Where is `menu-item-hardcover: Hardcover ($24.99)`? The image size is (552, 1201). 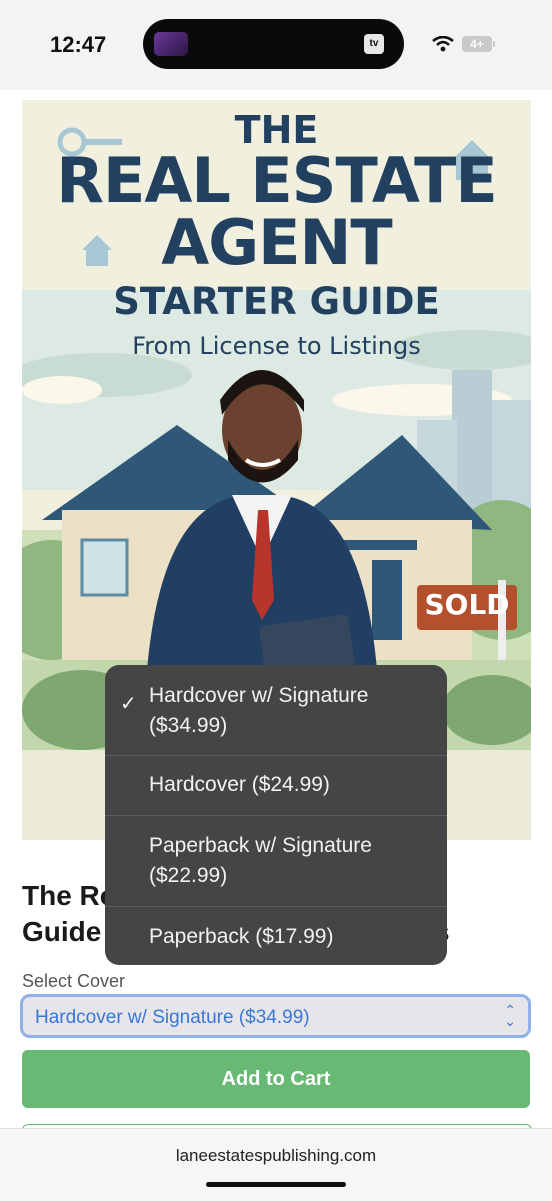
menu-item-hardcover: Hardcover ($24.99) is located at coordinates (276, 785).